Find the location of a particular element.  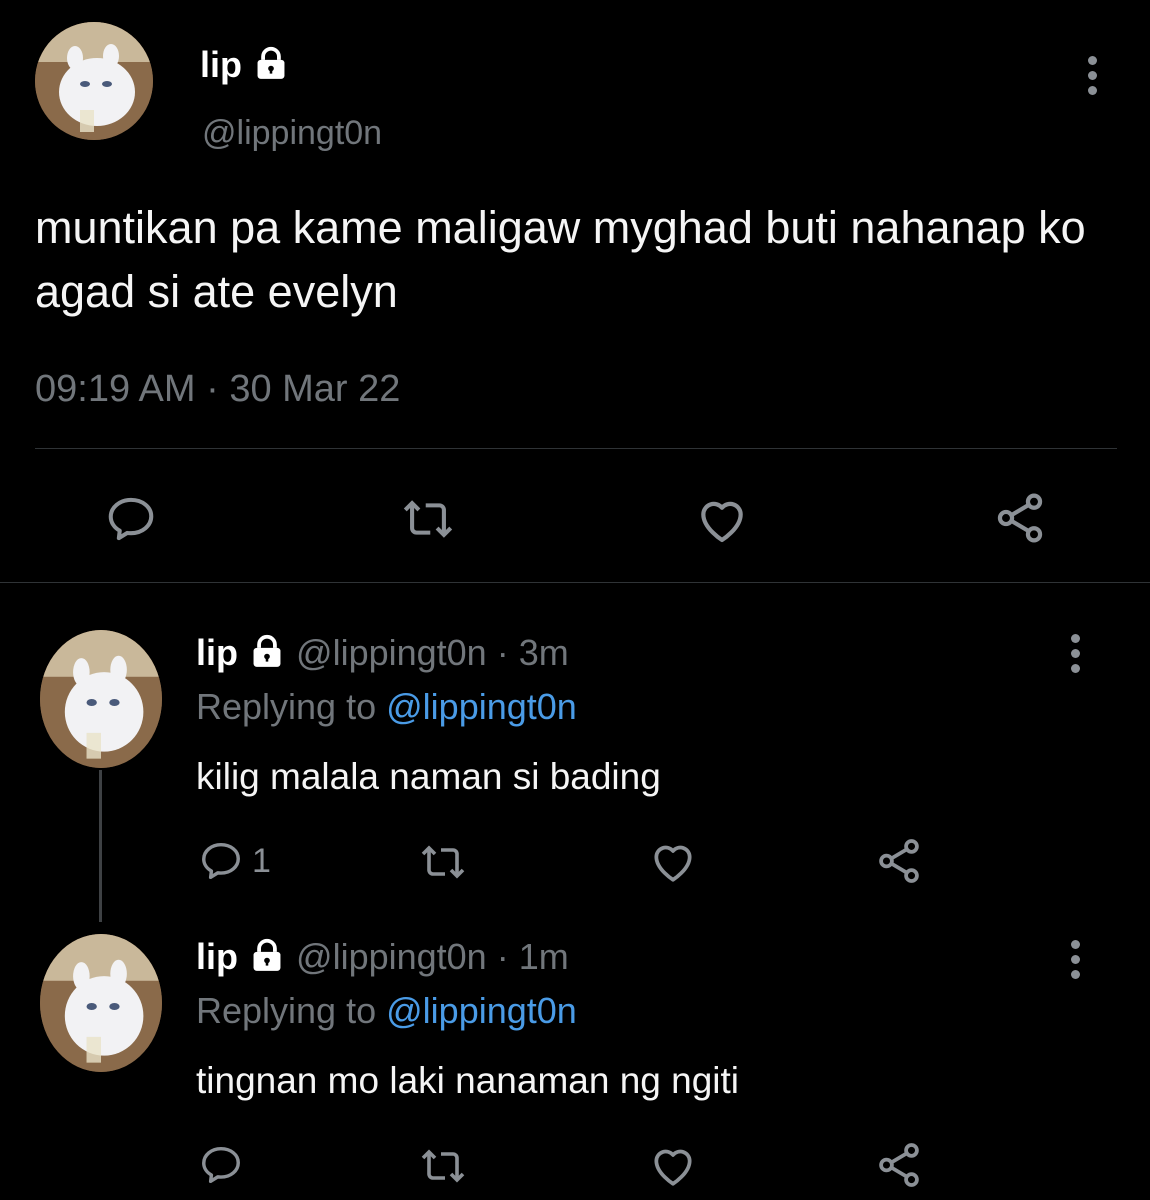

reply-text: tingnan mo laki nanaman ng ngiti is located at coordinates (468, 1080).